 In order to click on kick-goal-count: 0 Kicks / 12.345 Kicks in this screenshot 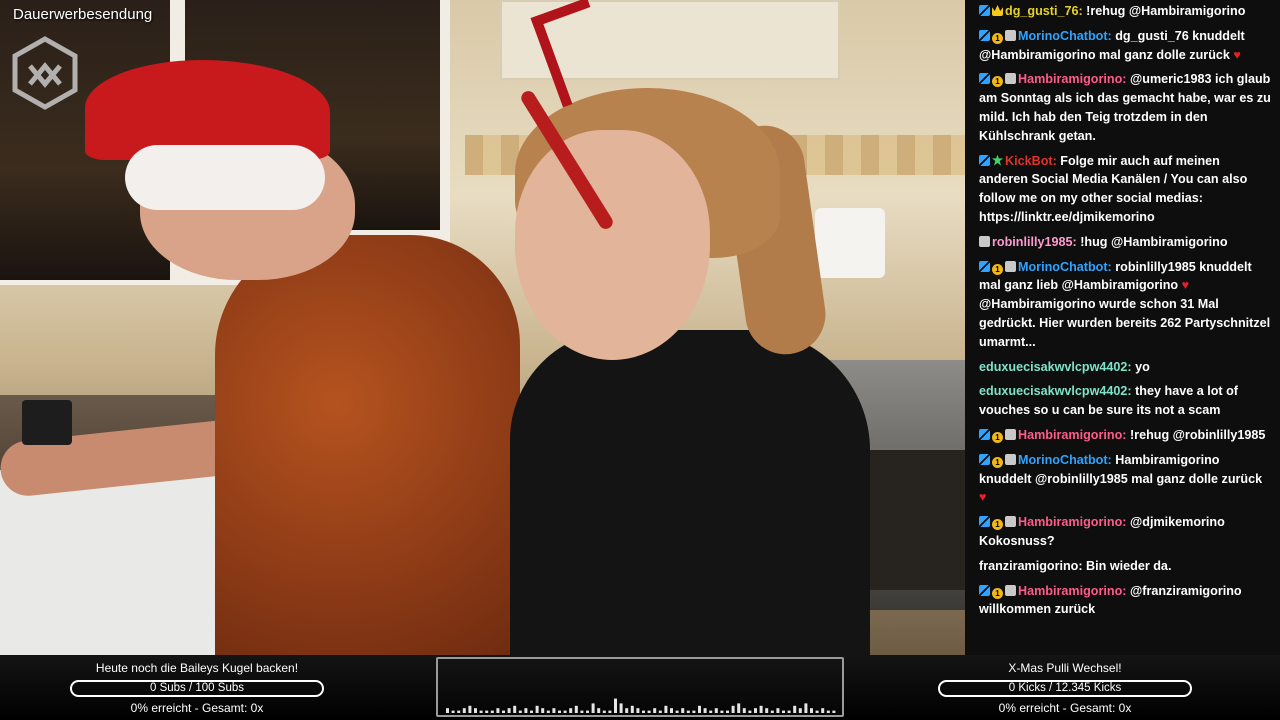, I will do `click(1065, 688)`.